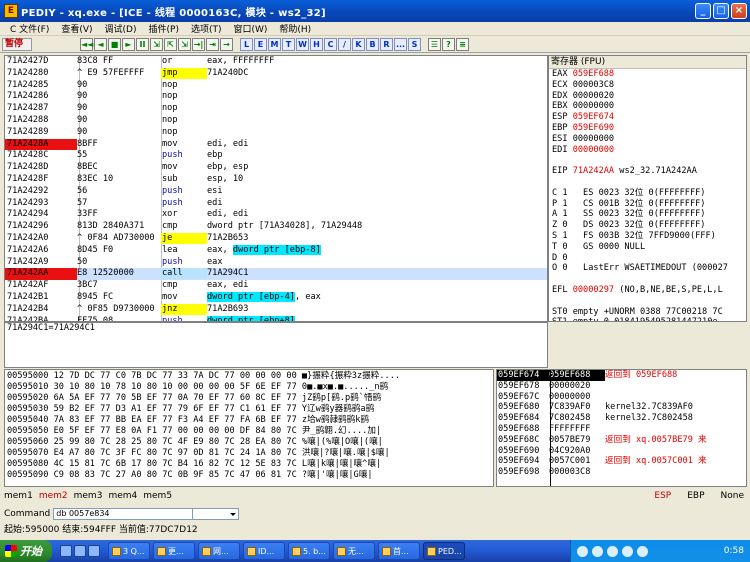 The height and width of the screenshot is (562, 750). What do you see at coordinates (647, 193) in the screenshot?
I see `register-line: C 1 ES 0023 32位 0(FFFFFFFF)` at bounding box center [647, 193].